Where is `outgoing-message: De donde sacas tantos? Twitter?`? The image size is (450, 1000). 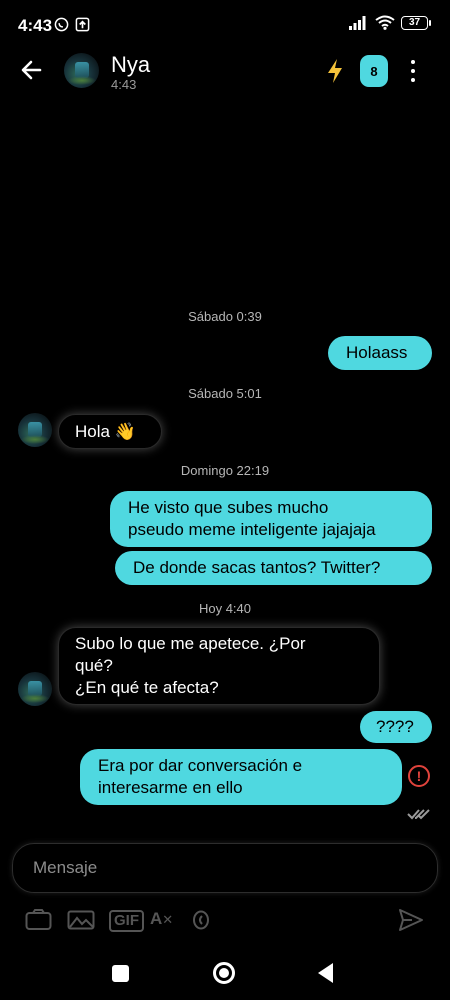
outgoing-message: De donde sacas tantos? Twitter? is located at coordinates (273, 568).